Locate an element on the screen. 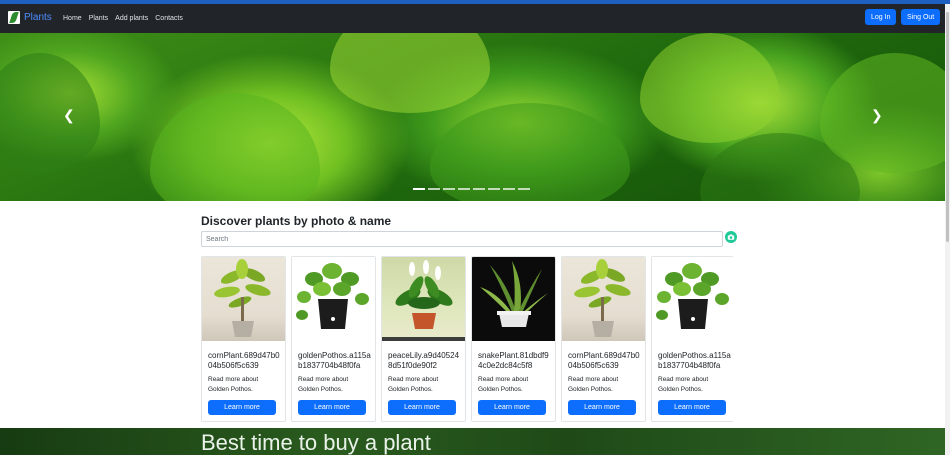  camera-search-button is located at coordinates (731, 237).